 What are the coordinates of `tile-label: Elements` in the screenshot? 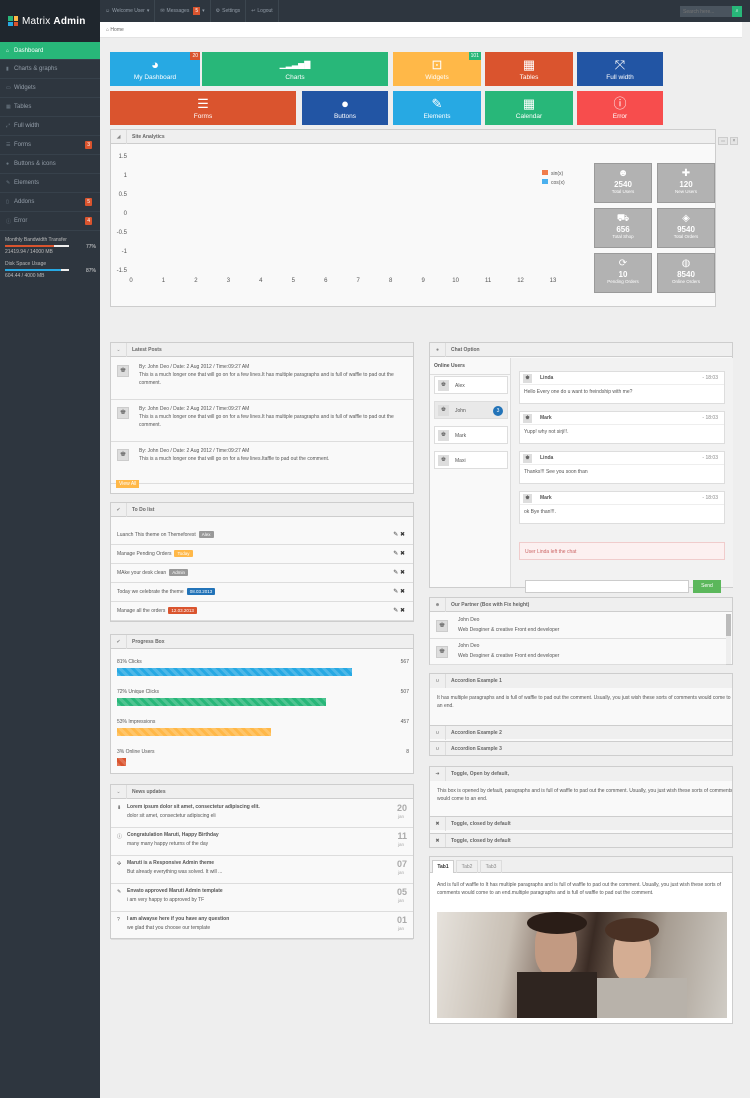 It's located at (437, 116).